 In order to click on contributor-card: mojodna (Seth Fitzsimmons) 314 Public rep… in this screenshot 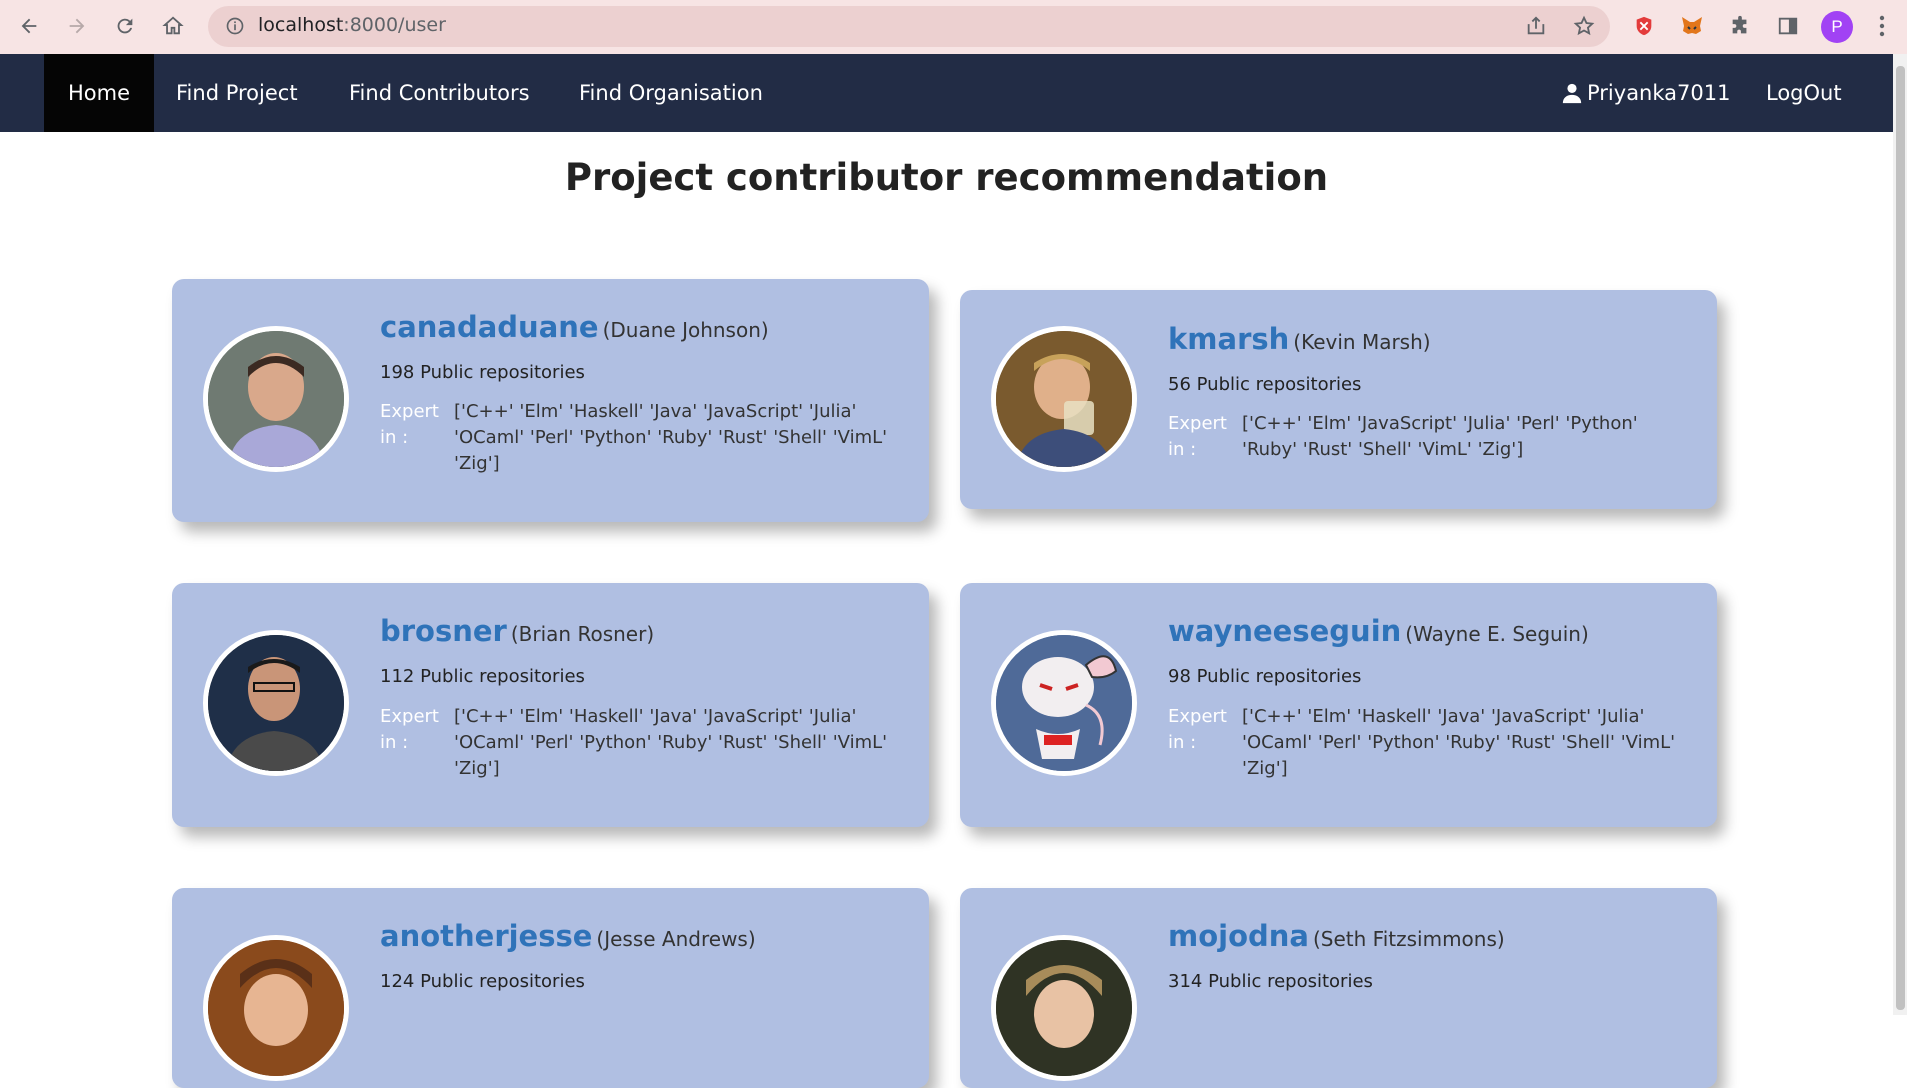, I will do `click(1338, 988)`.